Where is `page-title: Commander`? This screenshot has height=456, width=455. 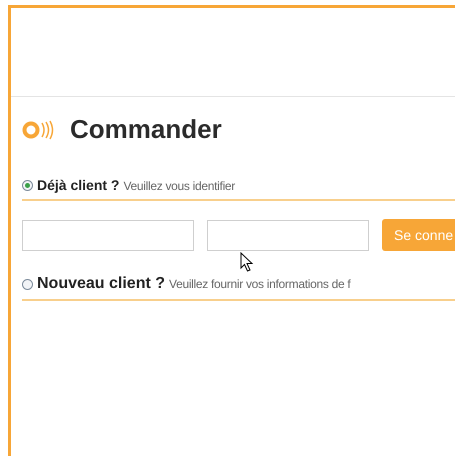
page-title: Commander is located at coordinates (146, 129).